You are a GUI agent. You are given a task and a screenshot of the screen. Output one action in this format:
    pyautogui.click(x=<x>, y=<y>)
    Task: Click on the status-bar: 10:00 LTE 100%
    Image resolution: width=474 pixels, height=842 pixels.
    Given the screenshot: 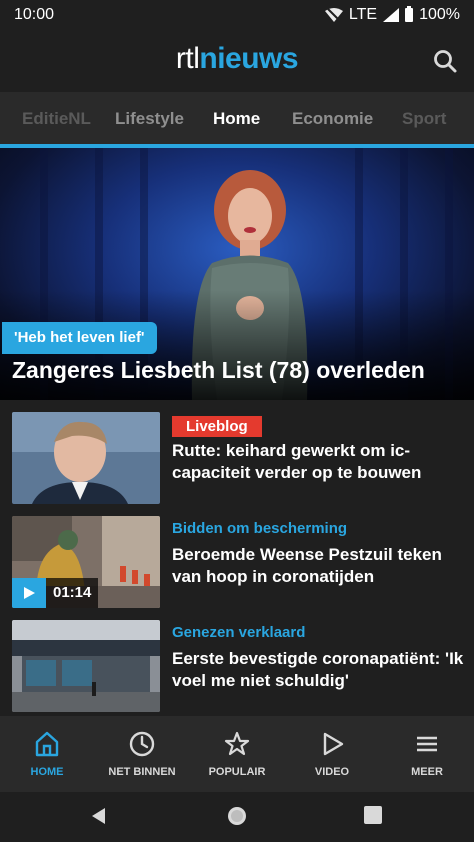 What is the action you would take?
    pyautogui.click(x=237, y=15)
    